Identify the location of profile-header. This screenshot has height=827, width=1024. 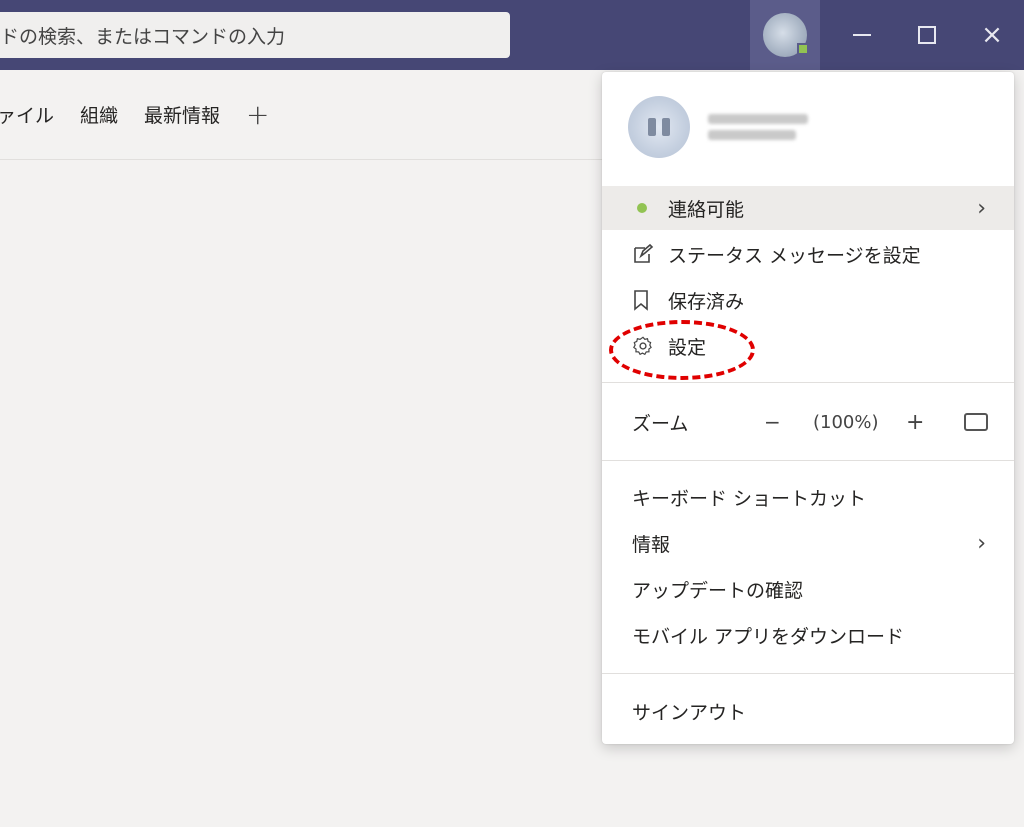
(718, 127).